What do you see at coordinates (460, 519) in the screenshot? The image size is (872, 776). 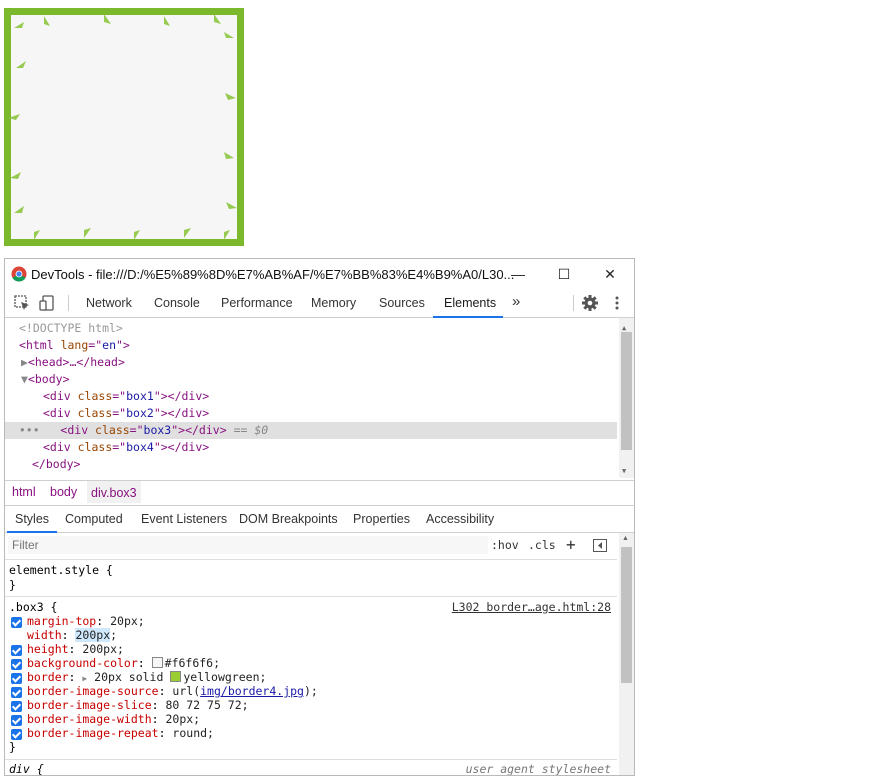 I see `tab-accessibility: Accessibility` at bounding box center [460, 519].